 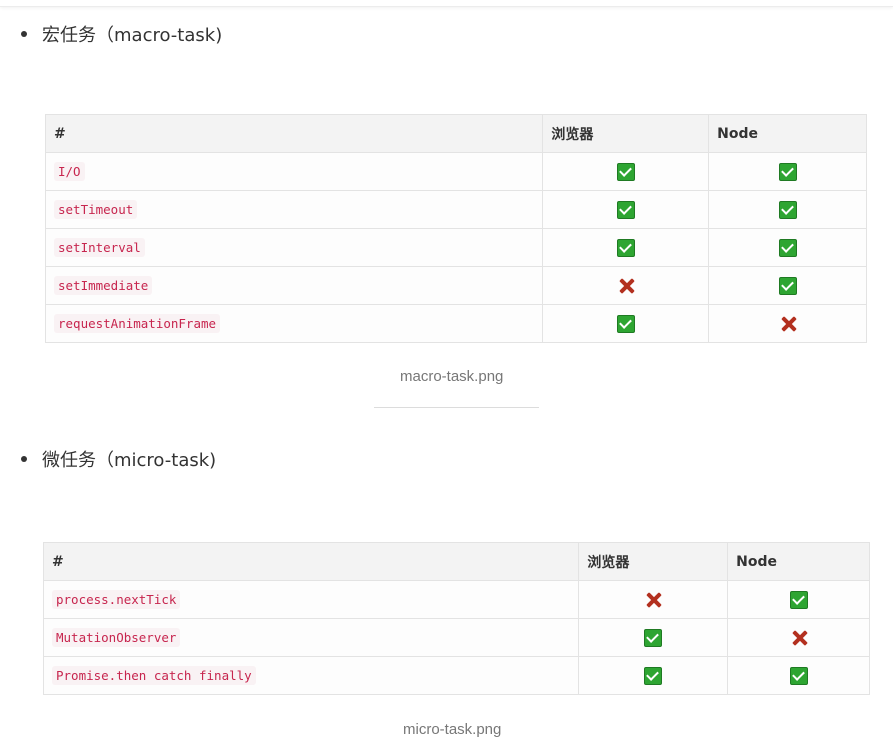 I want to click on api-name-cell: setImmediate, so click(x=294, y=285).